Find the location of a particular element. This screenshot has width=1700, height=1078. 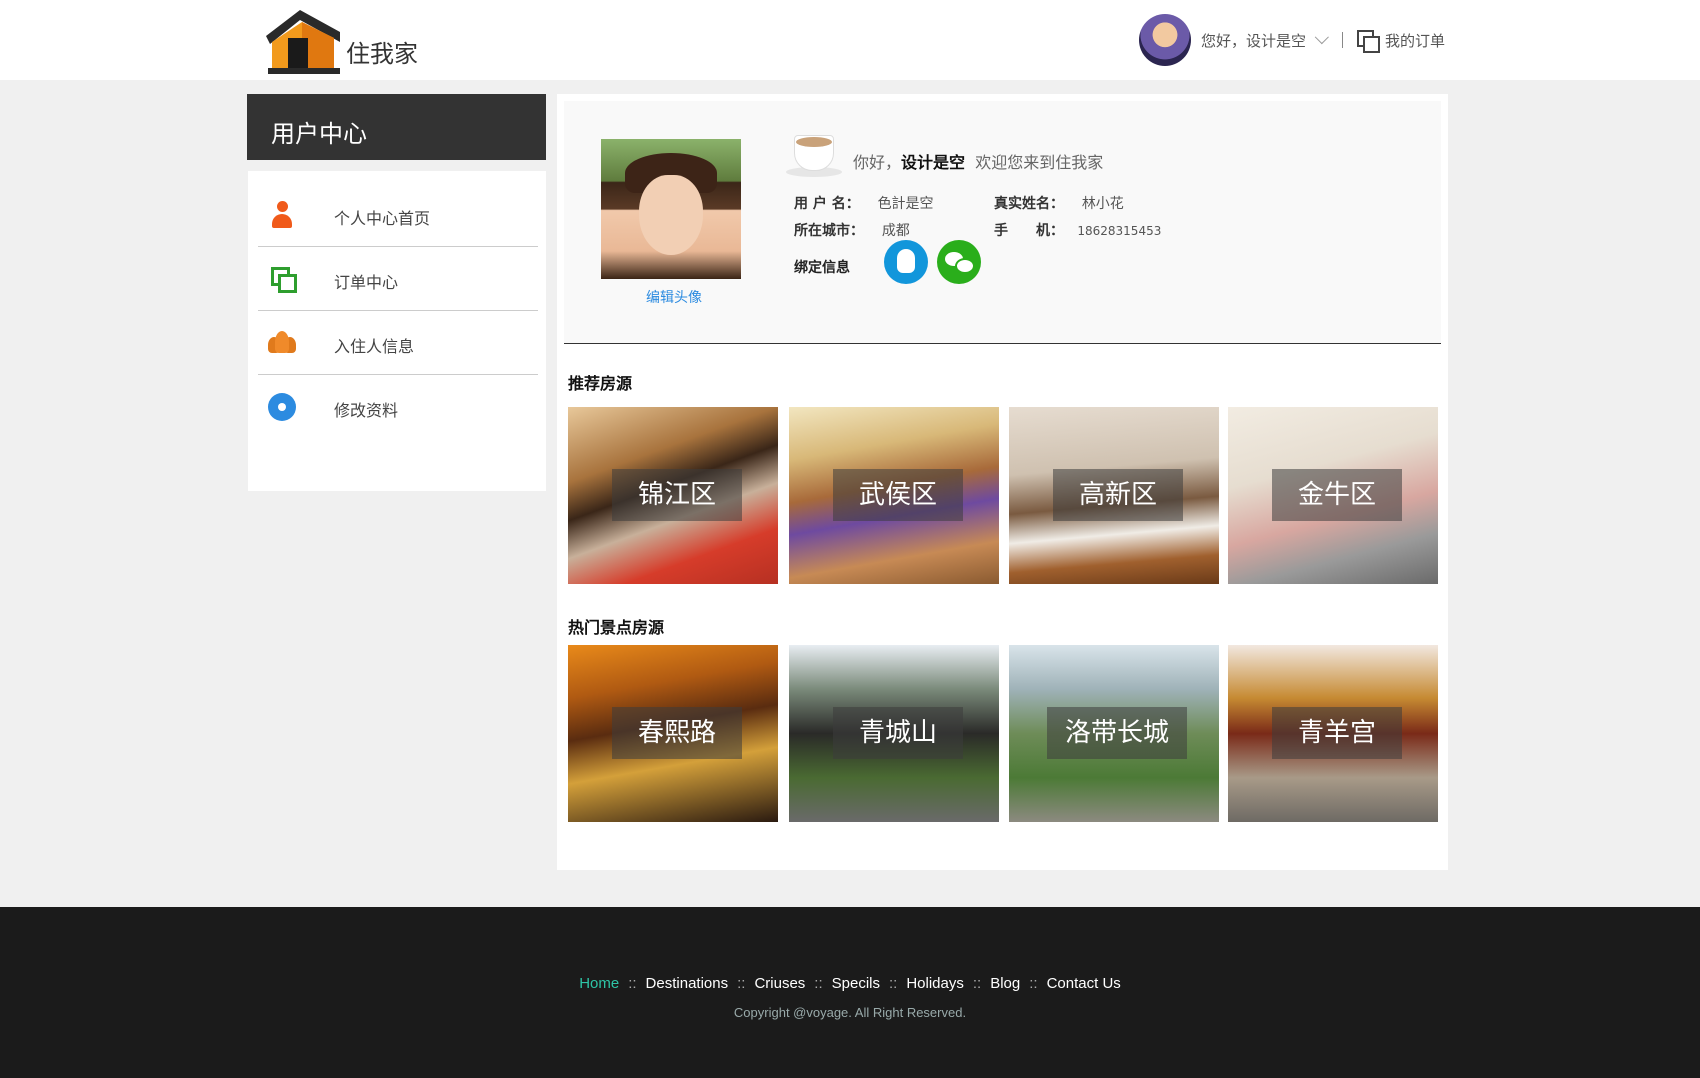

username-row: 用 户 名： 色計是空 is located at coordinates (864, 204).